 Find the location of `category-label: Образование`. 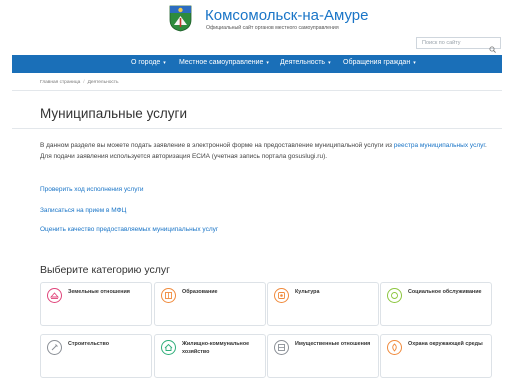

category-label: Образование is located at coordinates (200, 292).